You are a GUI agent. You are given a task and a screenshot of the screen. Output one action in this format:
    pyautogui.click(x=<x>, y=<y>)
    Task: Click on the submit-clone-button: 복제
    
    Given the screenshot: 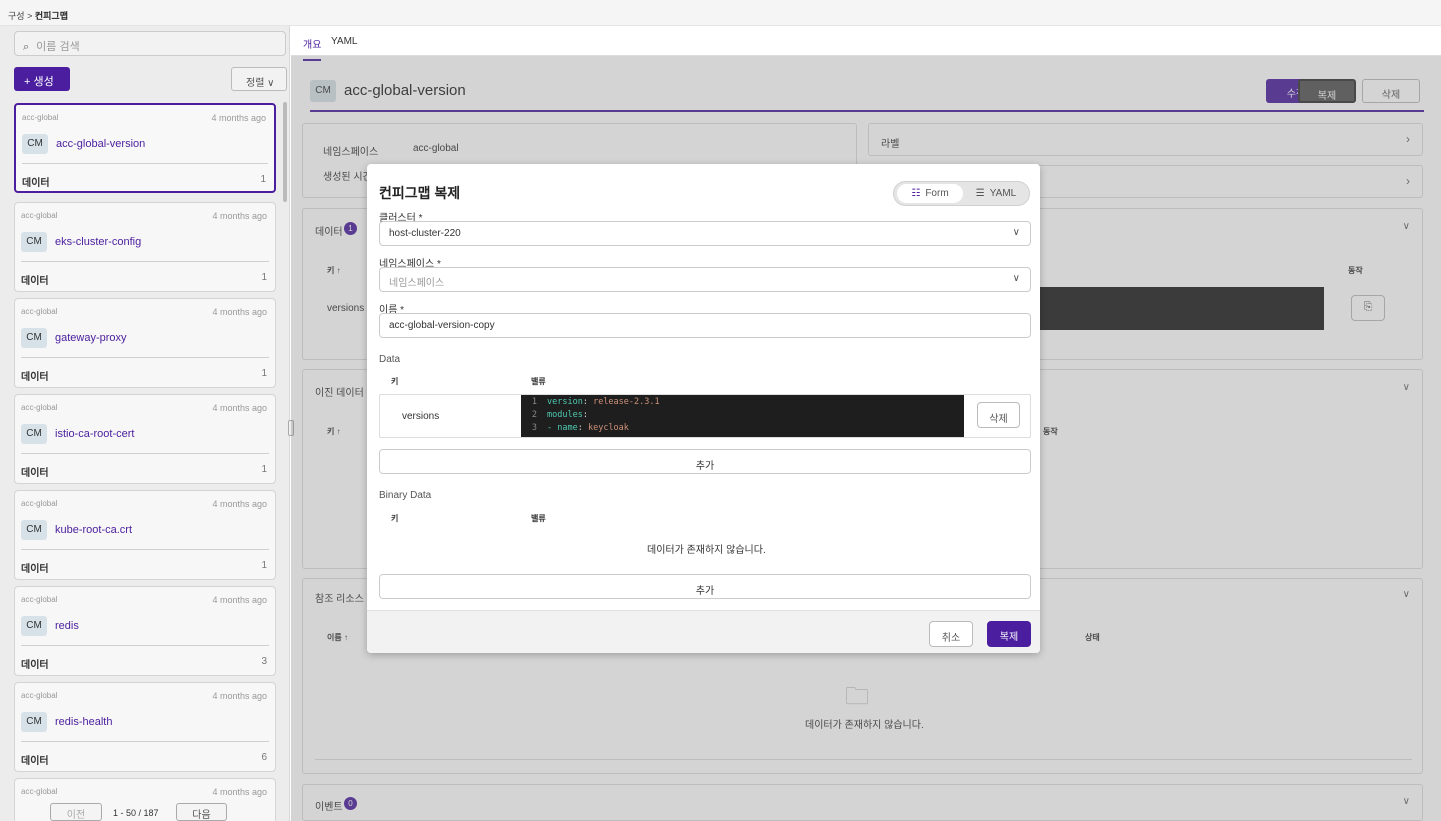 What is the action you would take?
    pyautogui.click(x=1009, y=634)
    